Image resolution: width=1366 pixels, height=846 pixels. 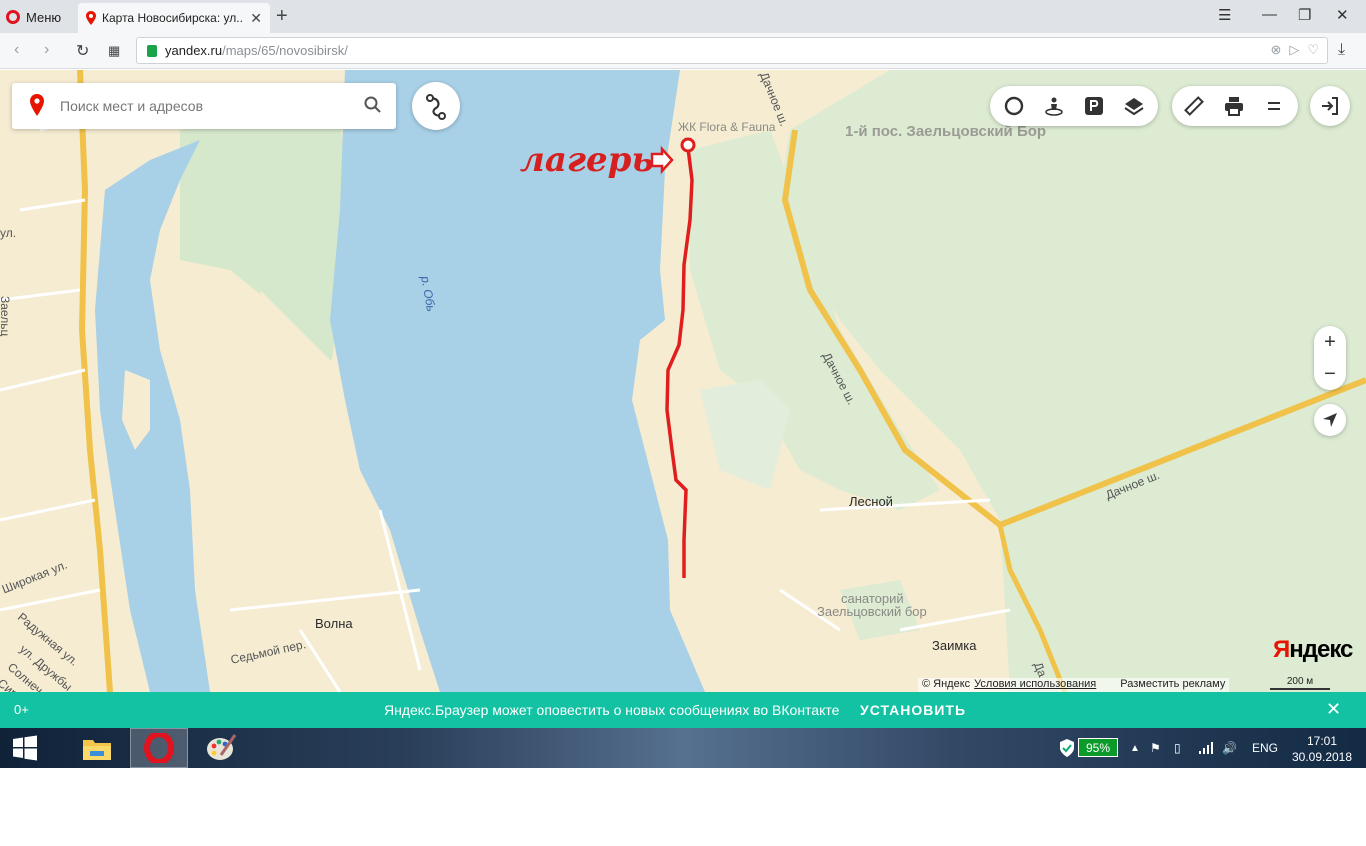 I want to click on traffic-icon, so click(x=1014, y=106).